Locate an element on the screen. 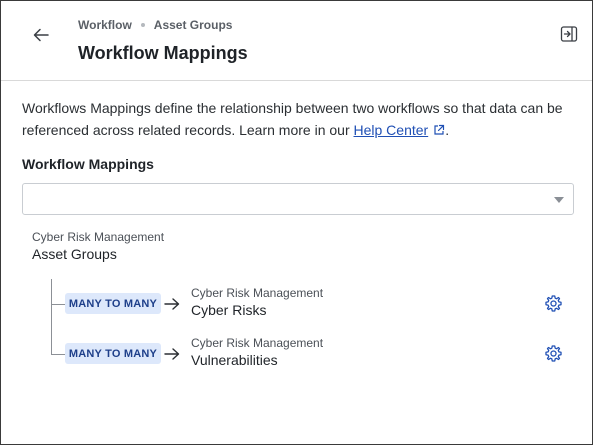 Image resolution: width=593 pixels, height=445 pixels. help-center-link: Help Center is located at coordinates (391, 130).